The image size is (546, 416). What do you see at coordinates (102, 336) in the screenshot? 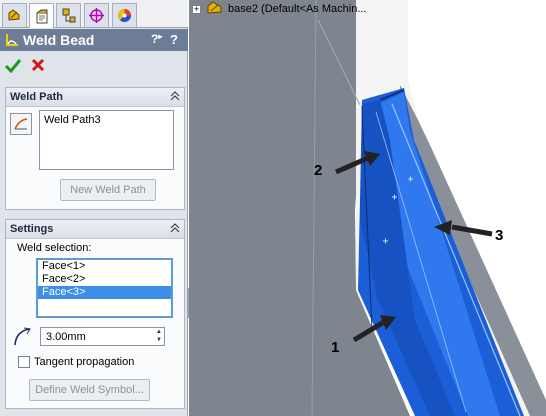
I see `bead-size-stepper: 3.00mm ▲ ▼` at bounding box center [102, 336].